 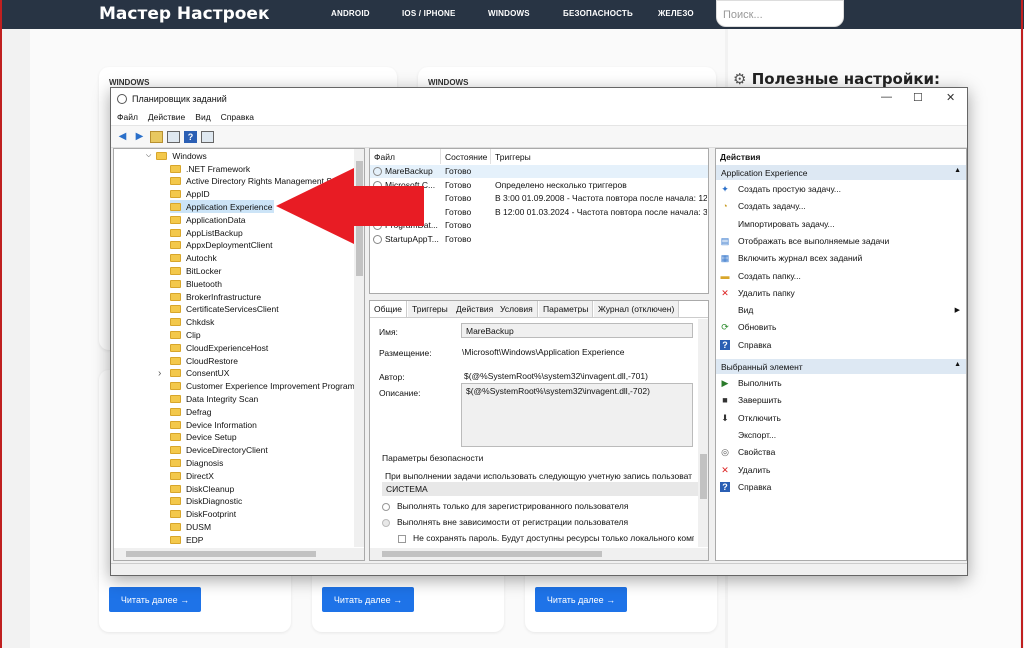 I want to click on tree-node: Device Information, so click(x=214, y=424).